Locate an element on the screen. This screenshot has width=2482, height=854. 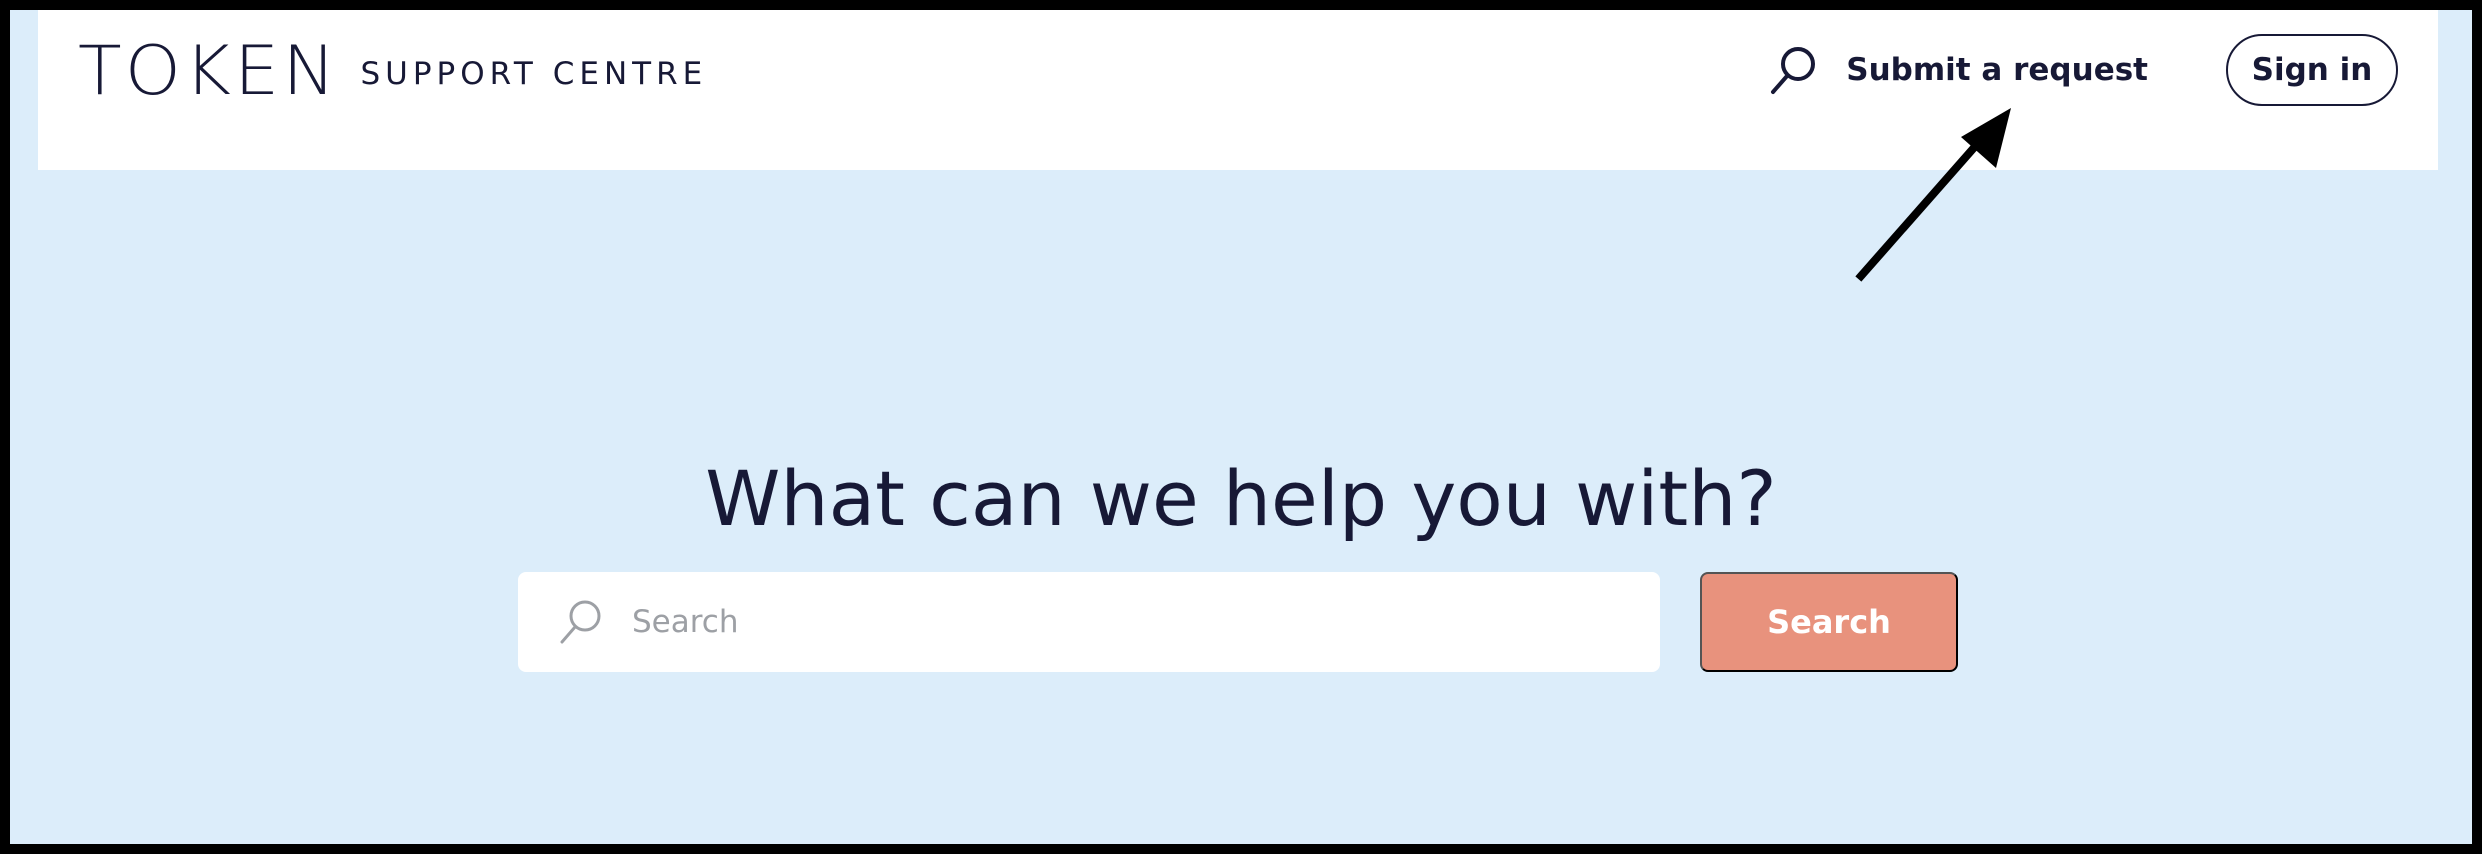
search-box is located at coordinates (1089, 622).